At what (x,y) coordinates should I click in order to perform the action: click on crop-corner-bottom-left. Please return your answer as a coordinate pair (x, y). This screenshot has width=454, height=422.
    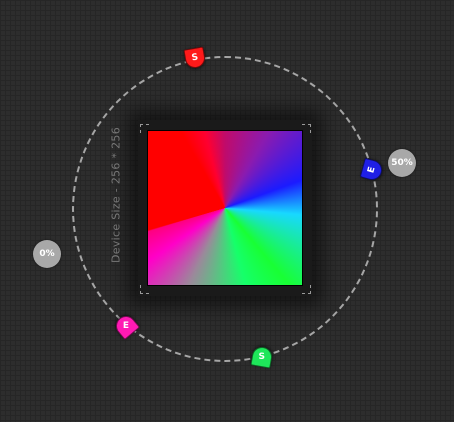
    Looking at the image, I should click on (144, 289).